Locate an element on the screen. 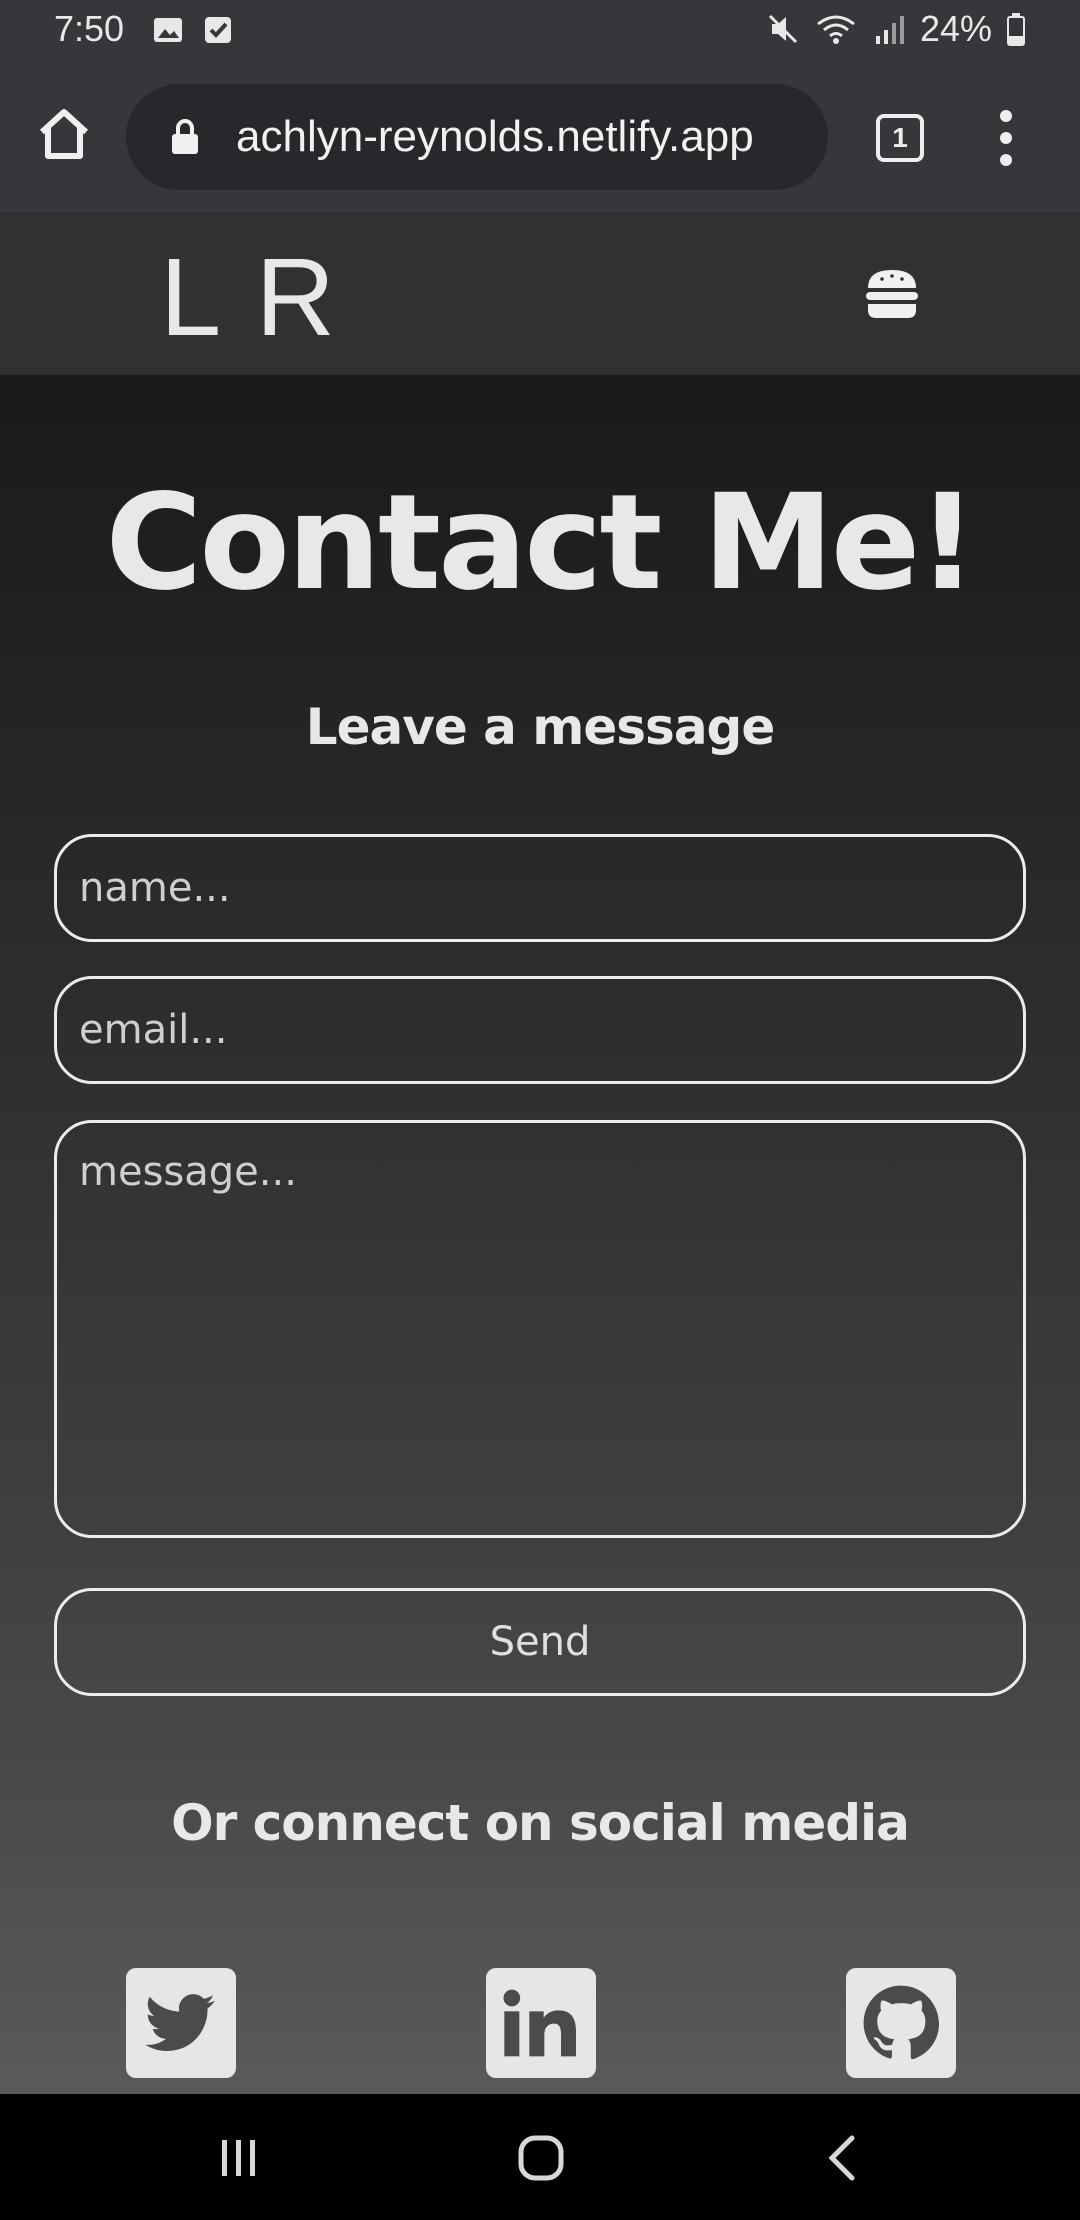 The width and height of the screenshot is (1080, 2220). system-nav-bar is located at coordinates (540, 2157).